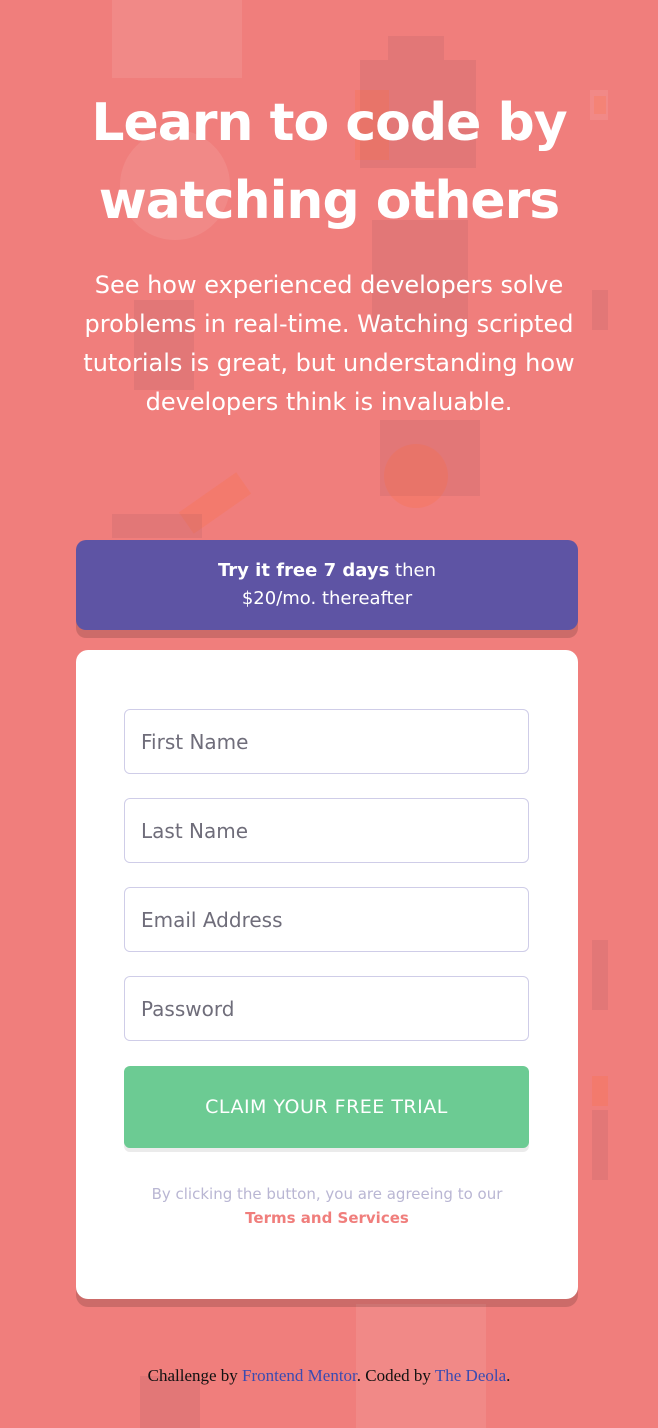  I want to click on author-link: The Deola, so click(470, 1375).